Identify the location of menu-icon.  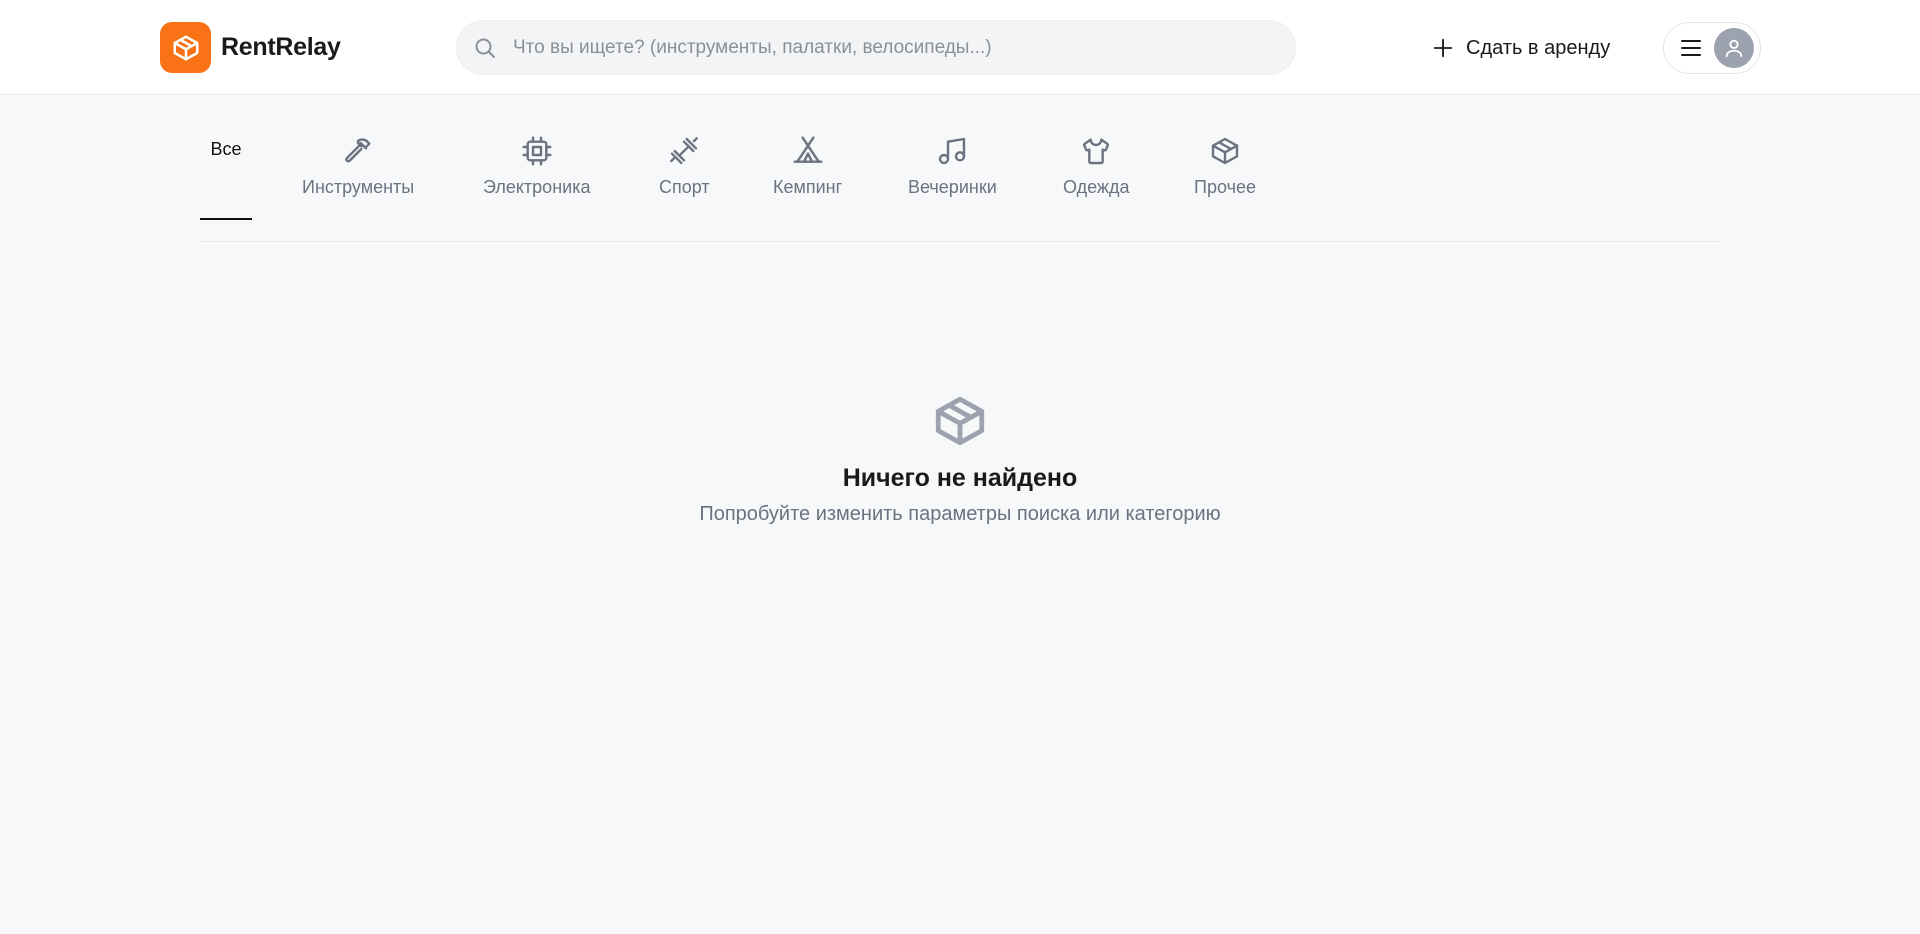
(1691, 48).